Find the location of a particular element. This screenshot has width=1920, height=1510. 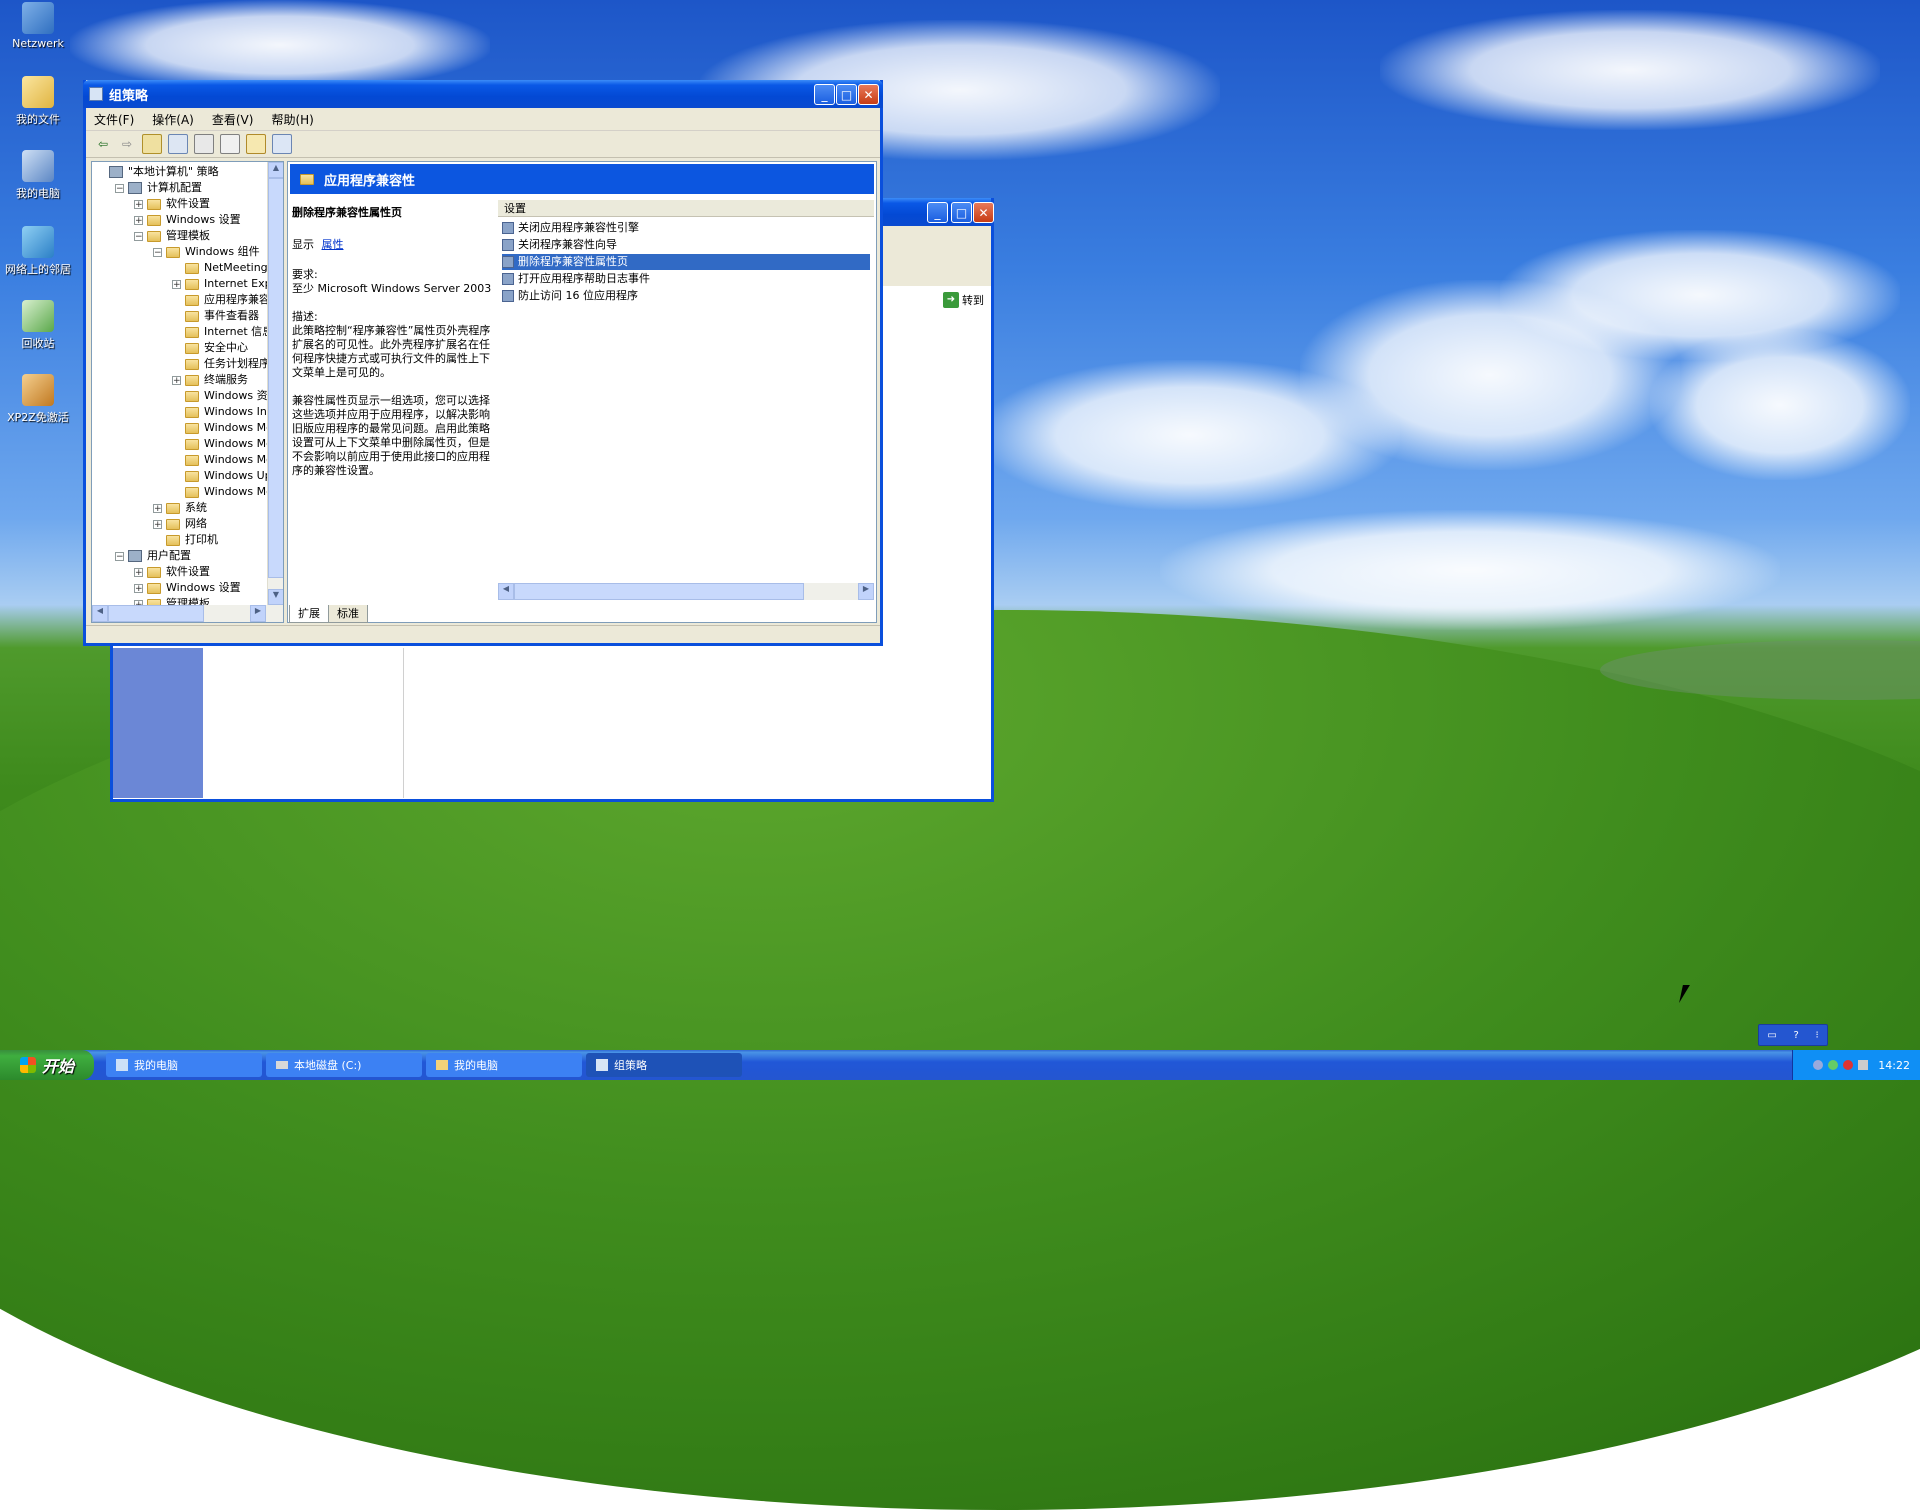

taskbar-item-local-disk: 本地磁盘 (C:) is located at coordinates (344, 1065).